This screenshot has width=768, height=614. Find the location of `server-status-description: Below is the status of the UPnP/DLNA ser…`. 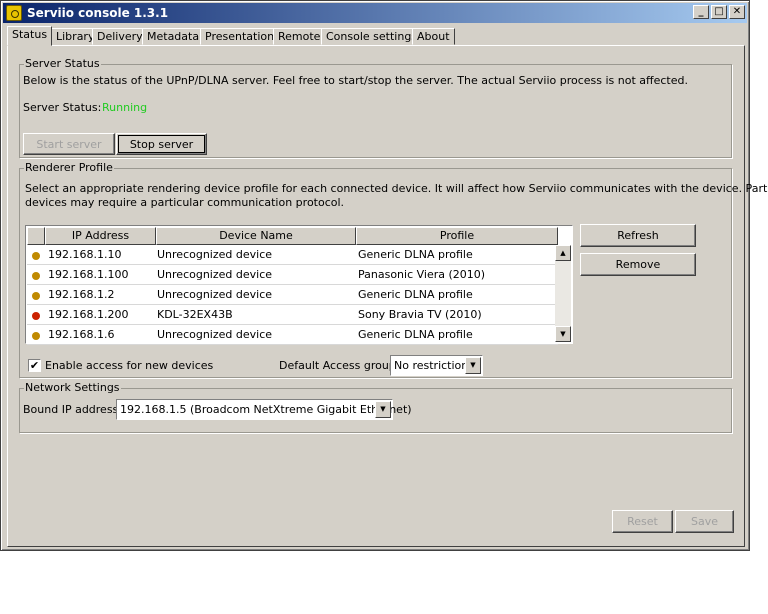

server-status-description: Below is the status of the UPnP/DLNA ser… is located at coordinates (355, 80).